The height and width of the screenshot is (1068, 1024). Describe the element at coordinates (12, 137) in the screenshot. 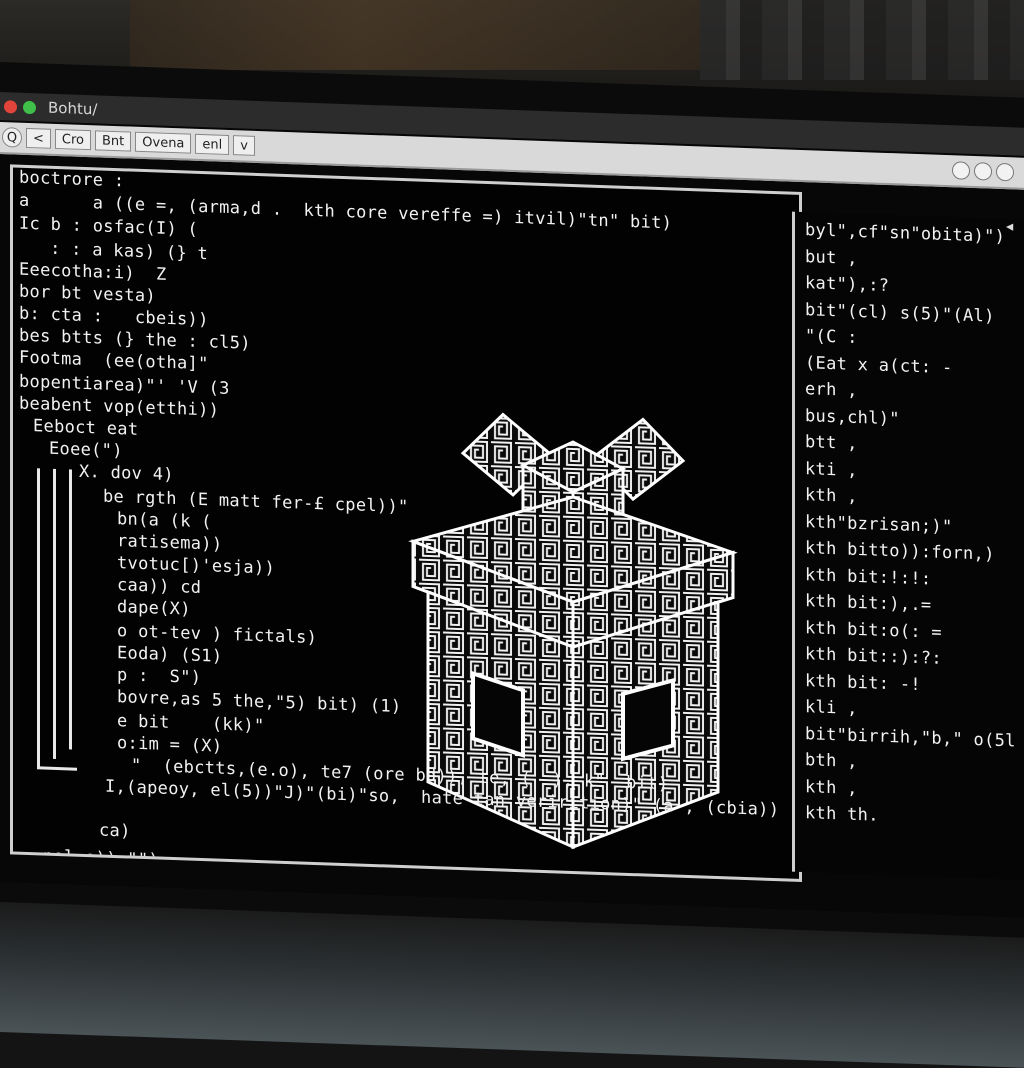

I see `toolbar-button-0: Q` at that location.